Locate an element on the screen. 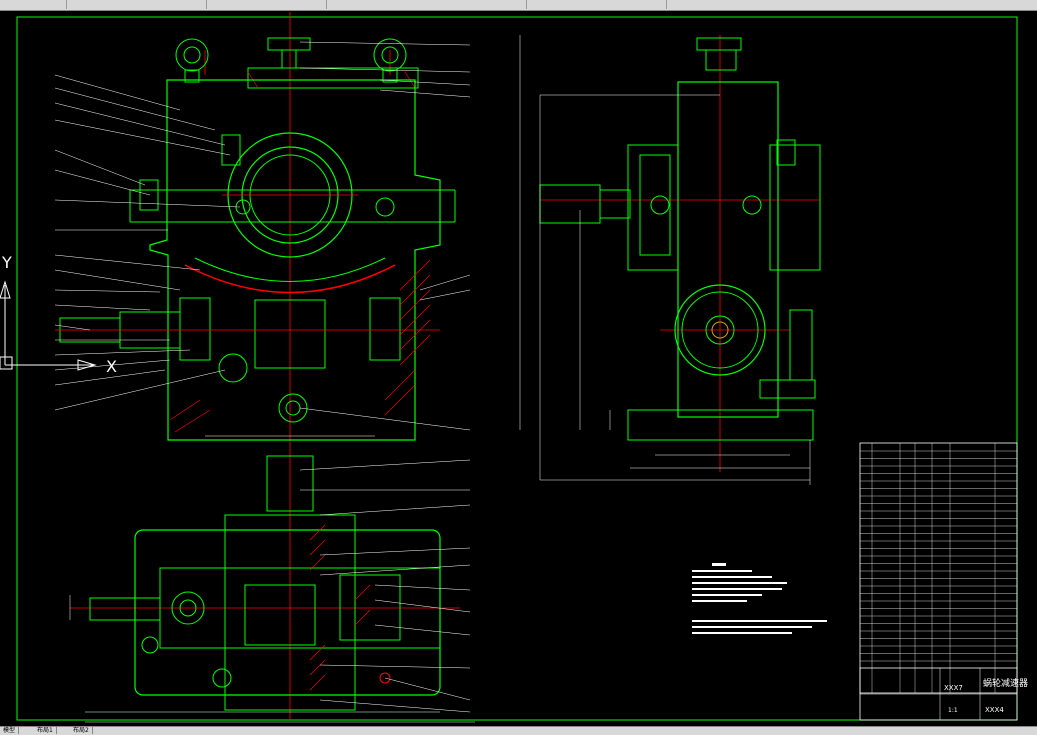 The height and width of the screenshot is (735, 1037). ucs-x-label: X is located at coordinates (111, 366).